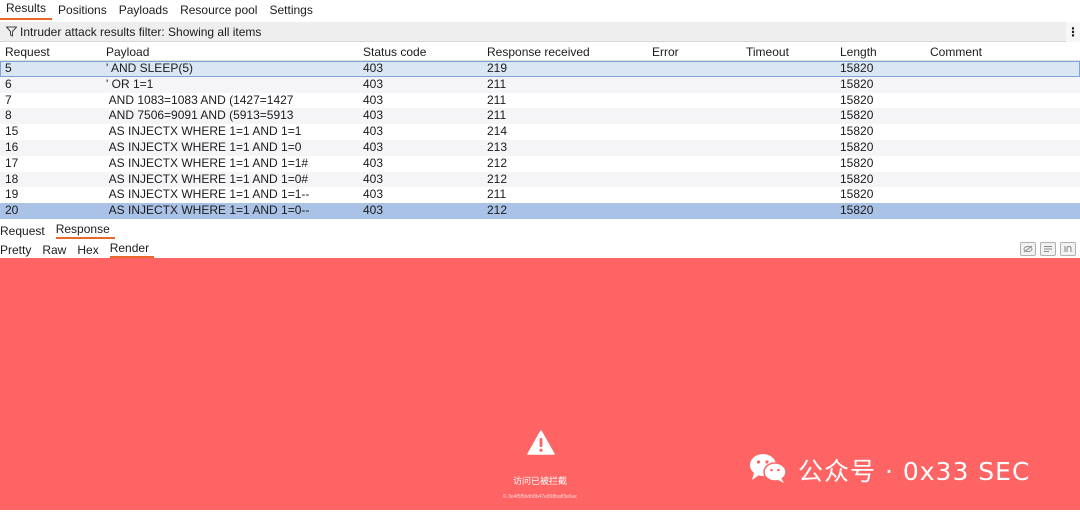 Image resolution: width=1080 pixels, height=513 pixels. I want to click on cell-payload: ' OR 1=1, so click(130, 83).